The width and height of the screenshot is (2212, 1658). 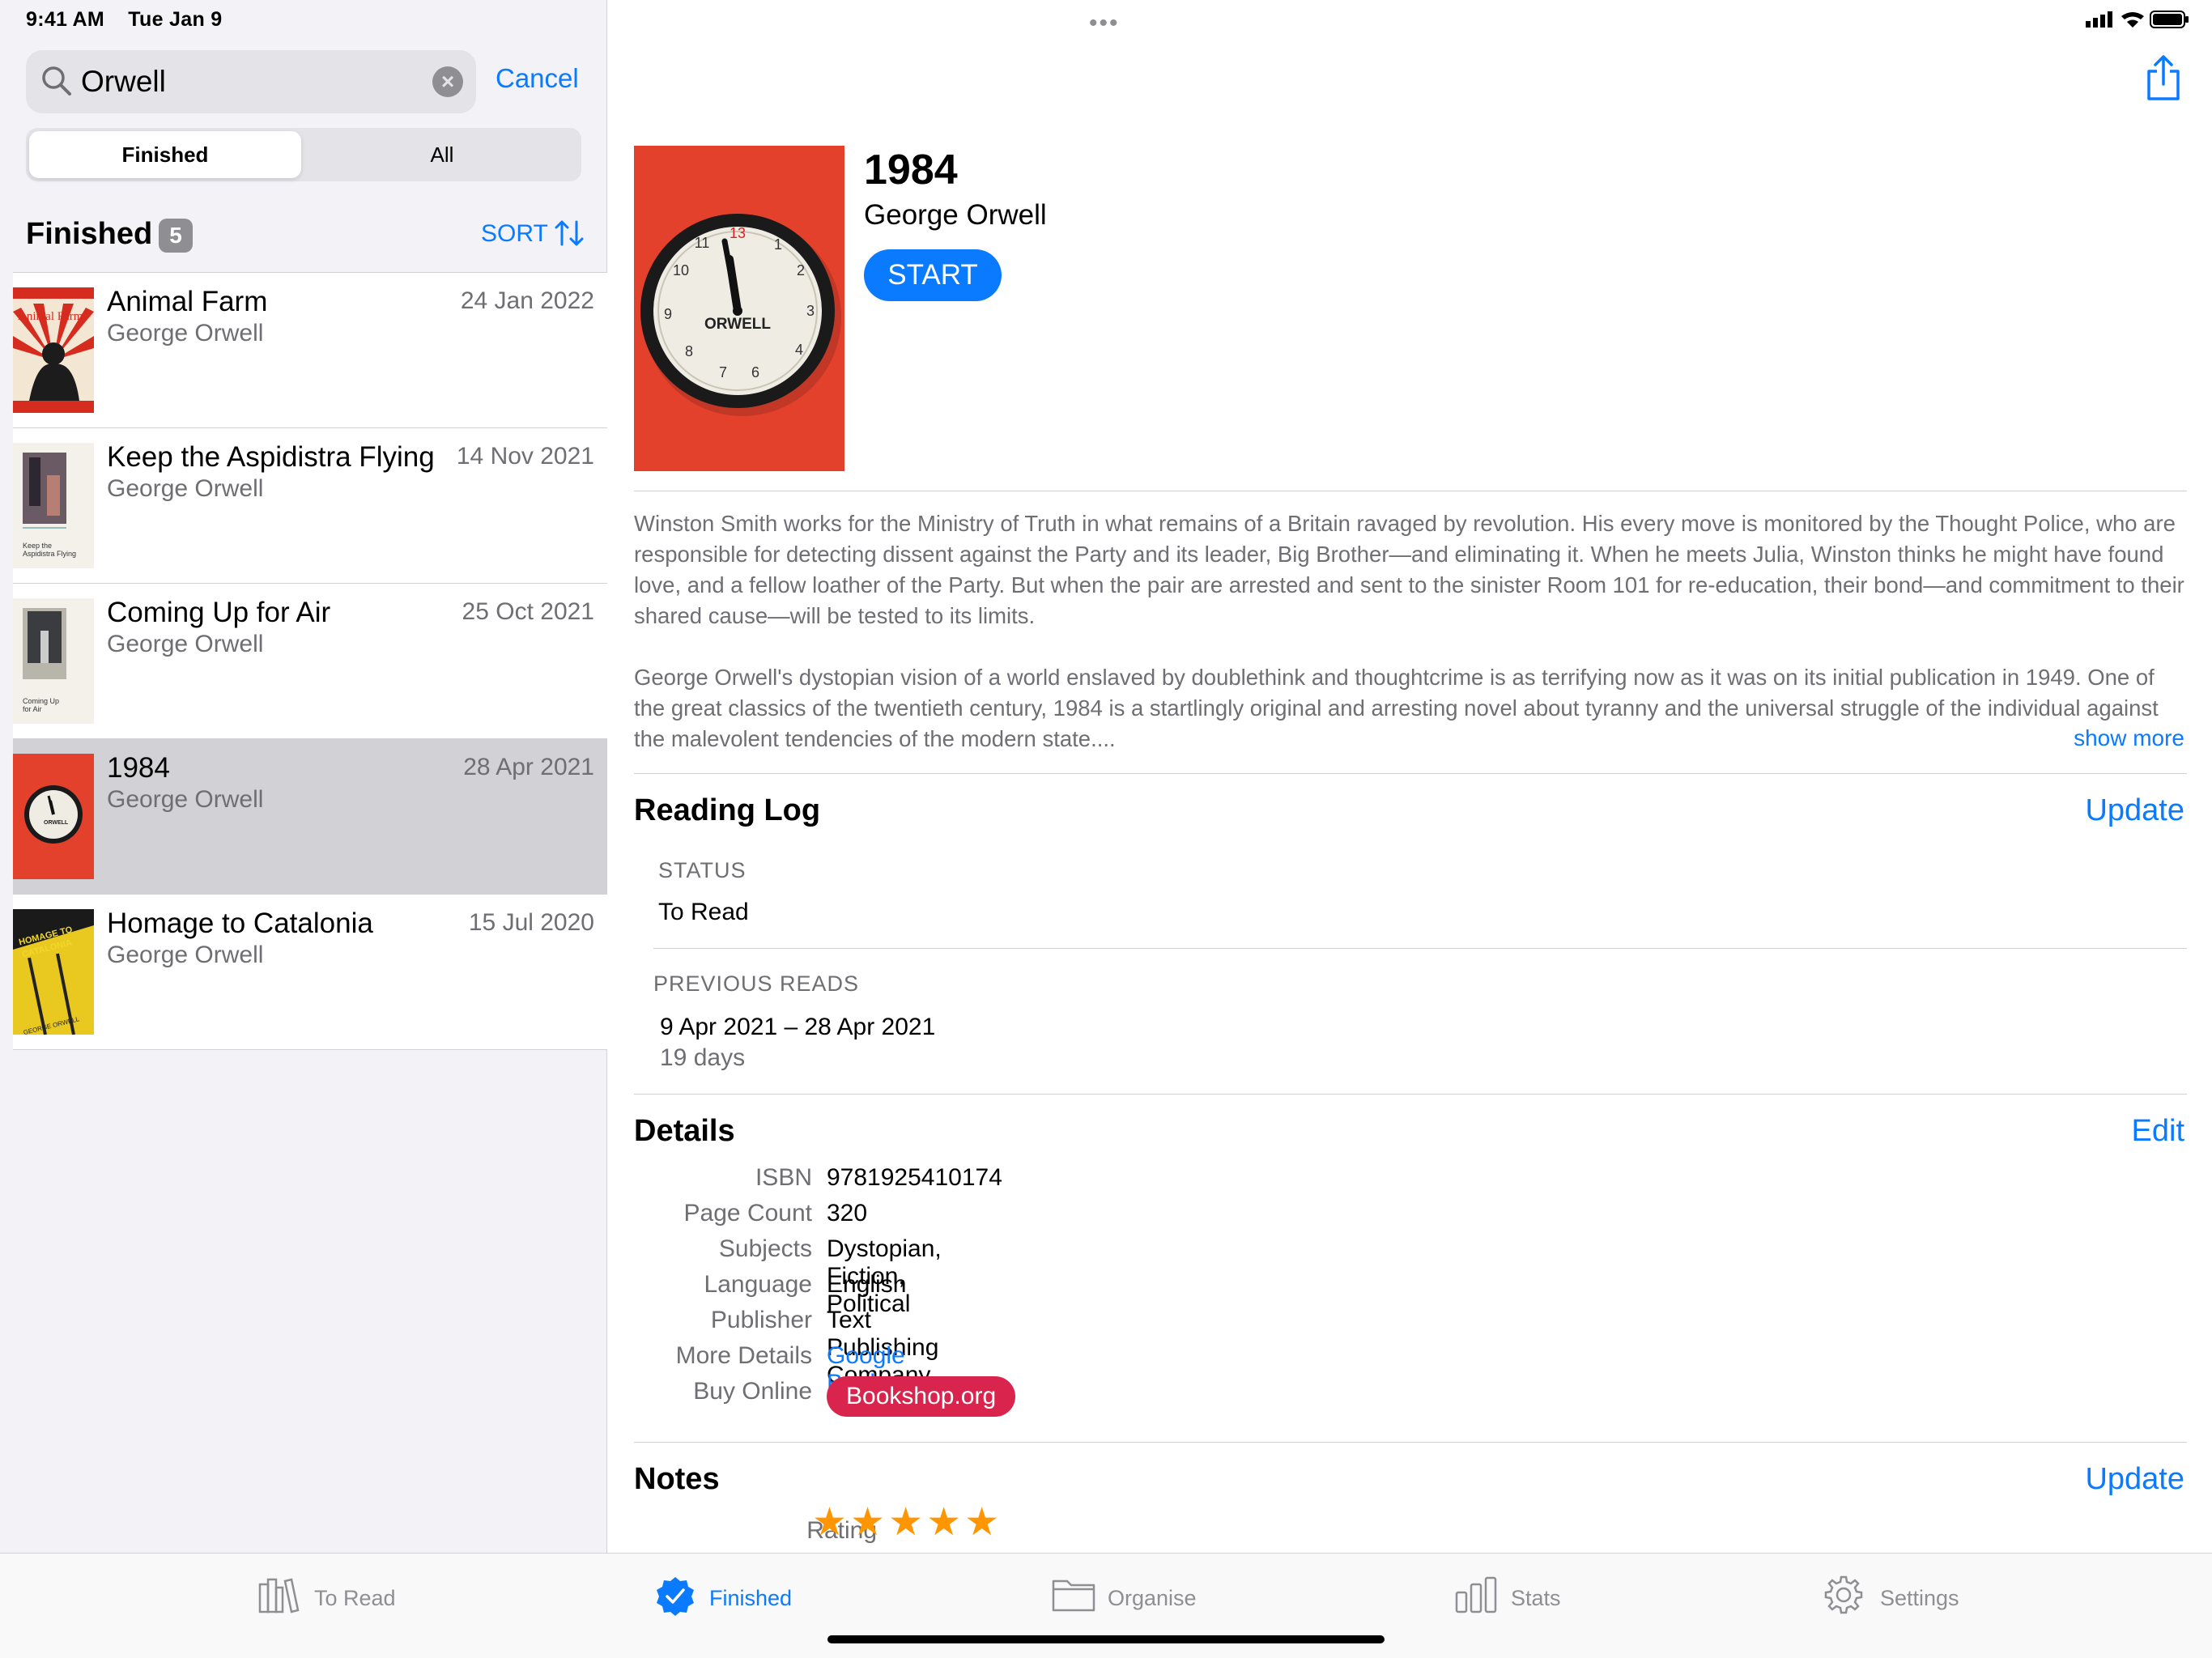 What do you see at coordinates (219, 612) in the screenshot?
I see `book-title: Coming Up for Air` at bounding box center [219, 612].